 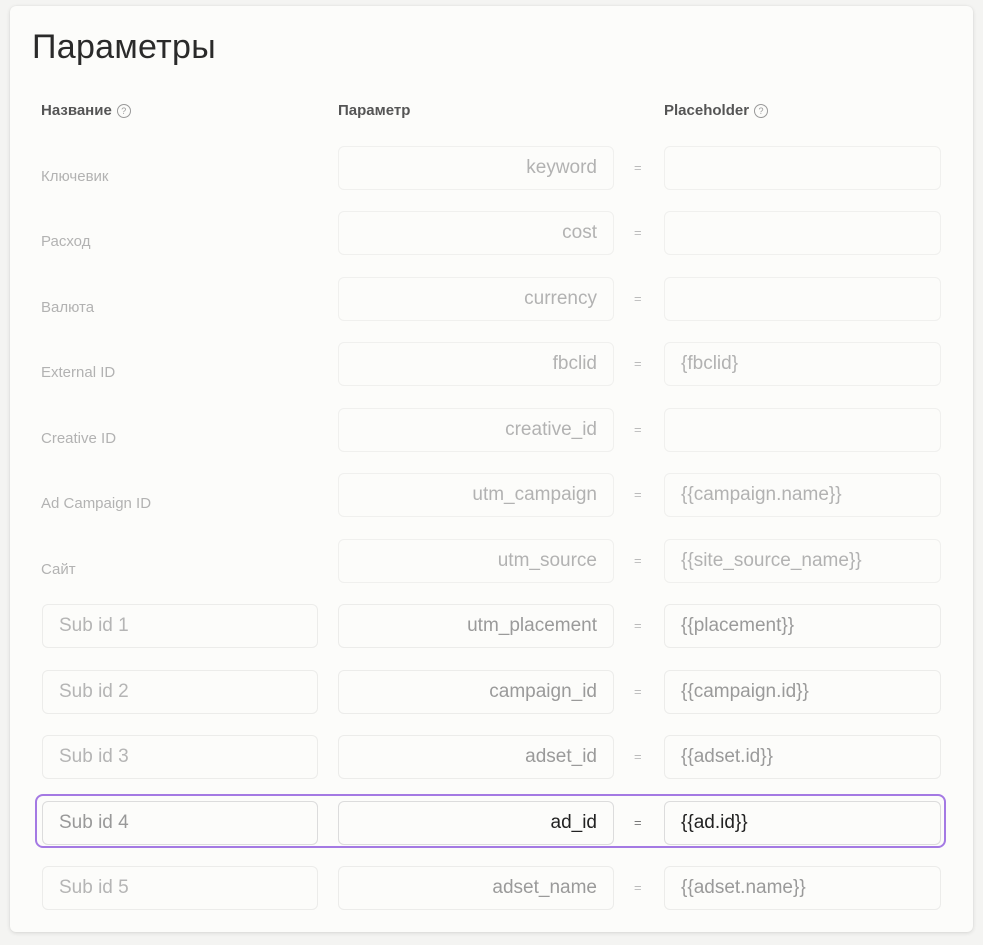 I want to click on param-row: Sub id 5 adset_name = {{adset.name}}, so click(x=491, y=890).